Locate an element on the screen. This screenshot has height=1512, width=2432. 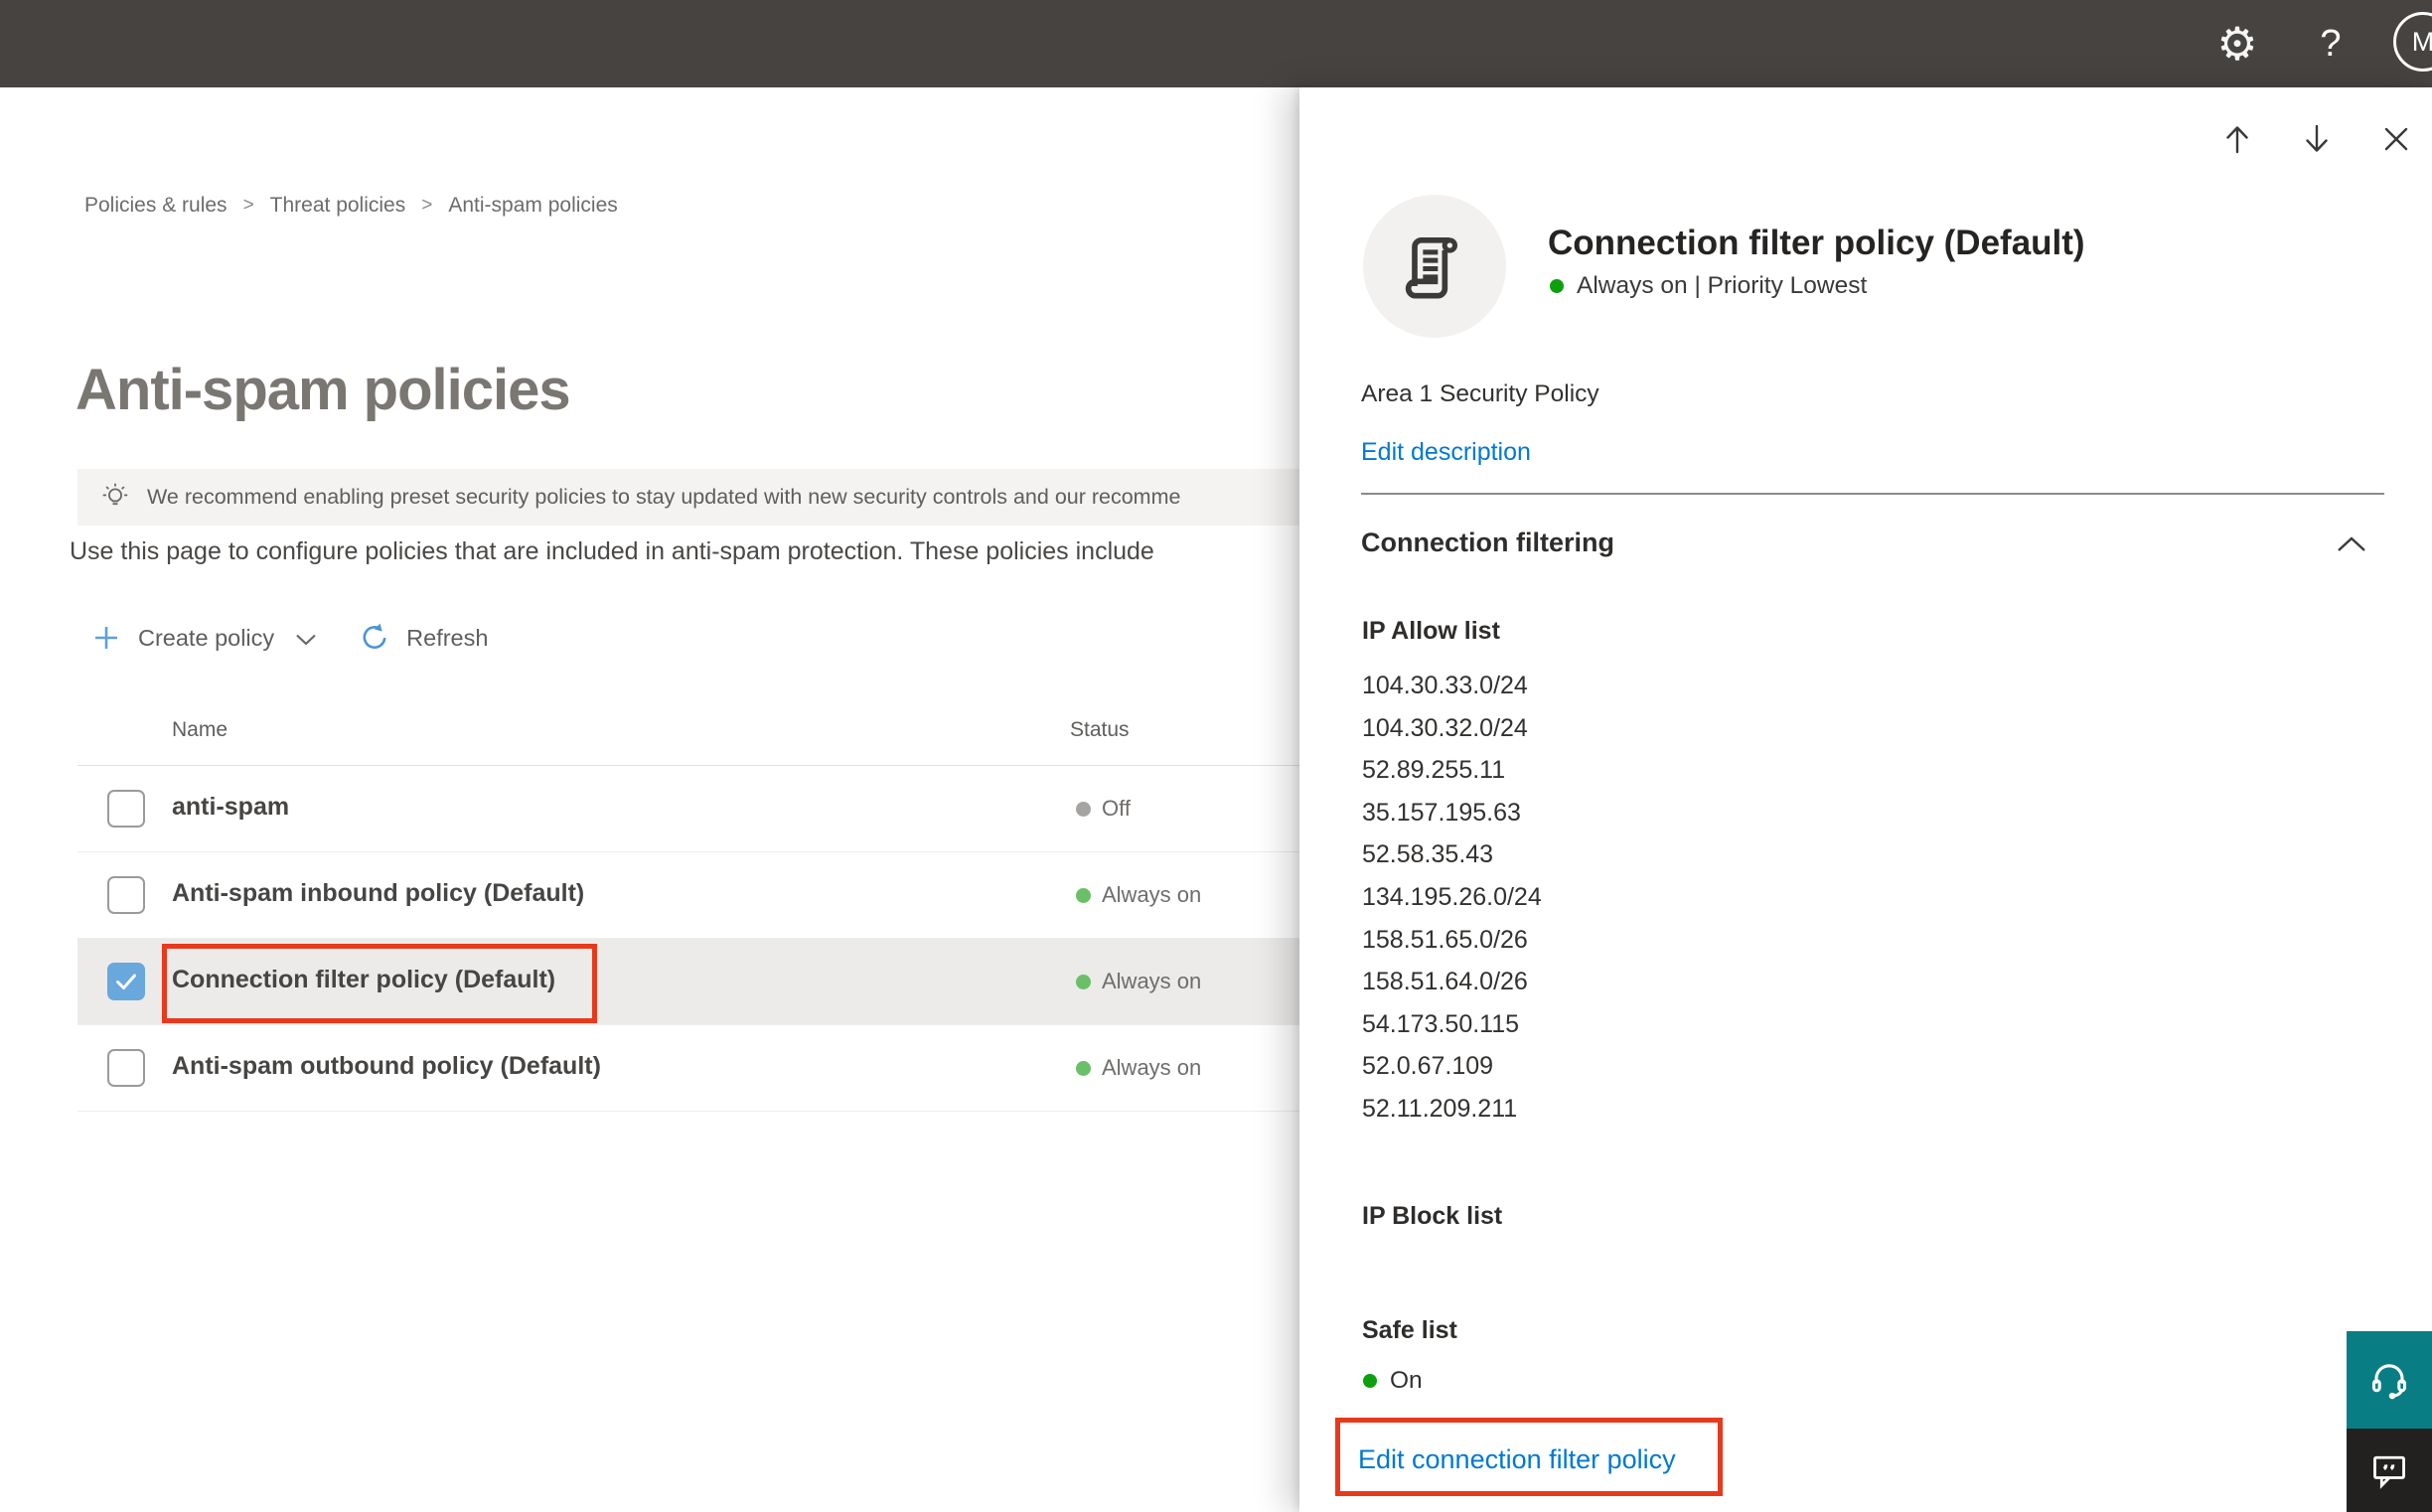
next-item-arrow-down-icon is located at coordinates (2317, 139).